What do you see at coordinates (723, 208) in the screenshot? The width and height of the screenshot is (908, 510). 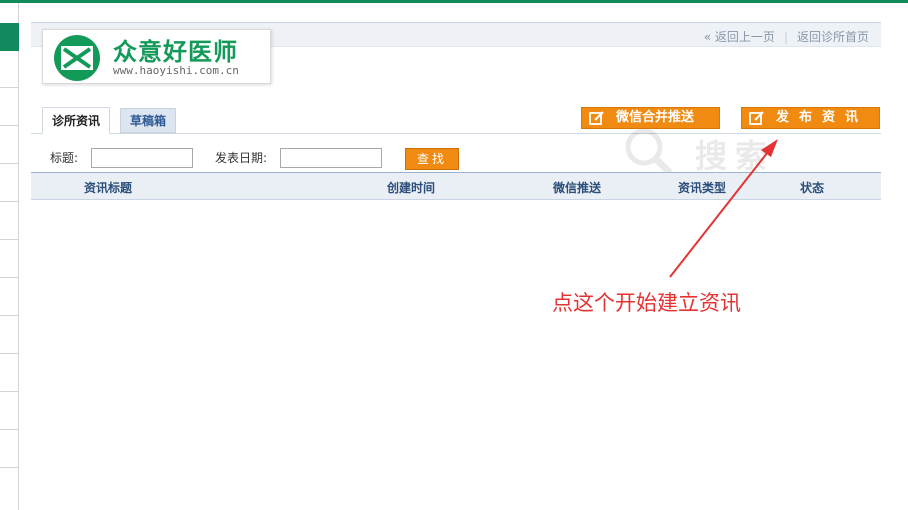 I see `annotation-arrow` at bounding box center [723, 208].